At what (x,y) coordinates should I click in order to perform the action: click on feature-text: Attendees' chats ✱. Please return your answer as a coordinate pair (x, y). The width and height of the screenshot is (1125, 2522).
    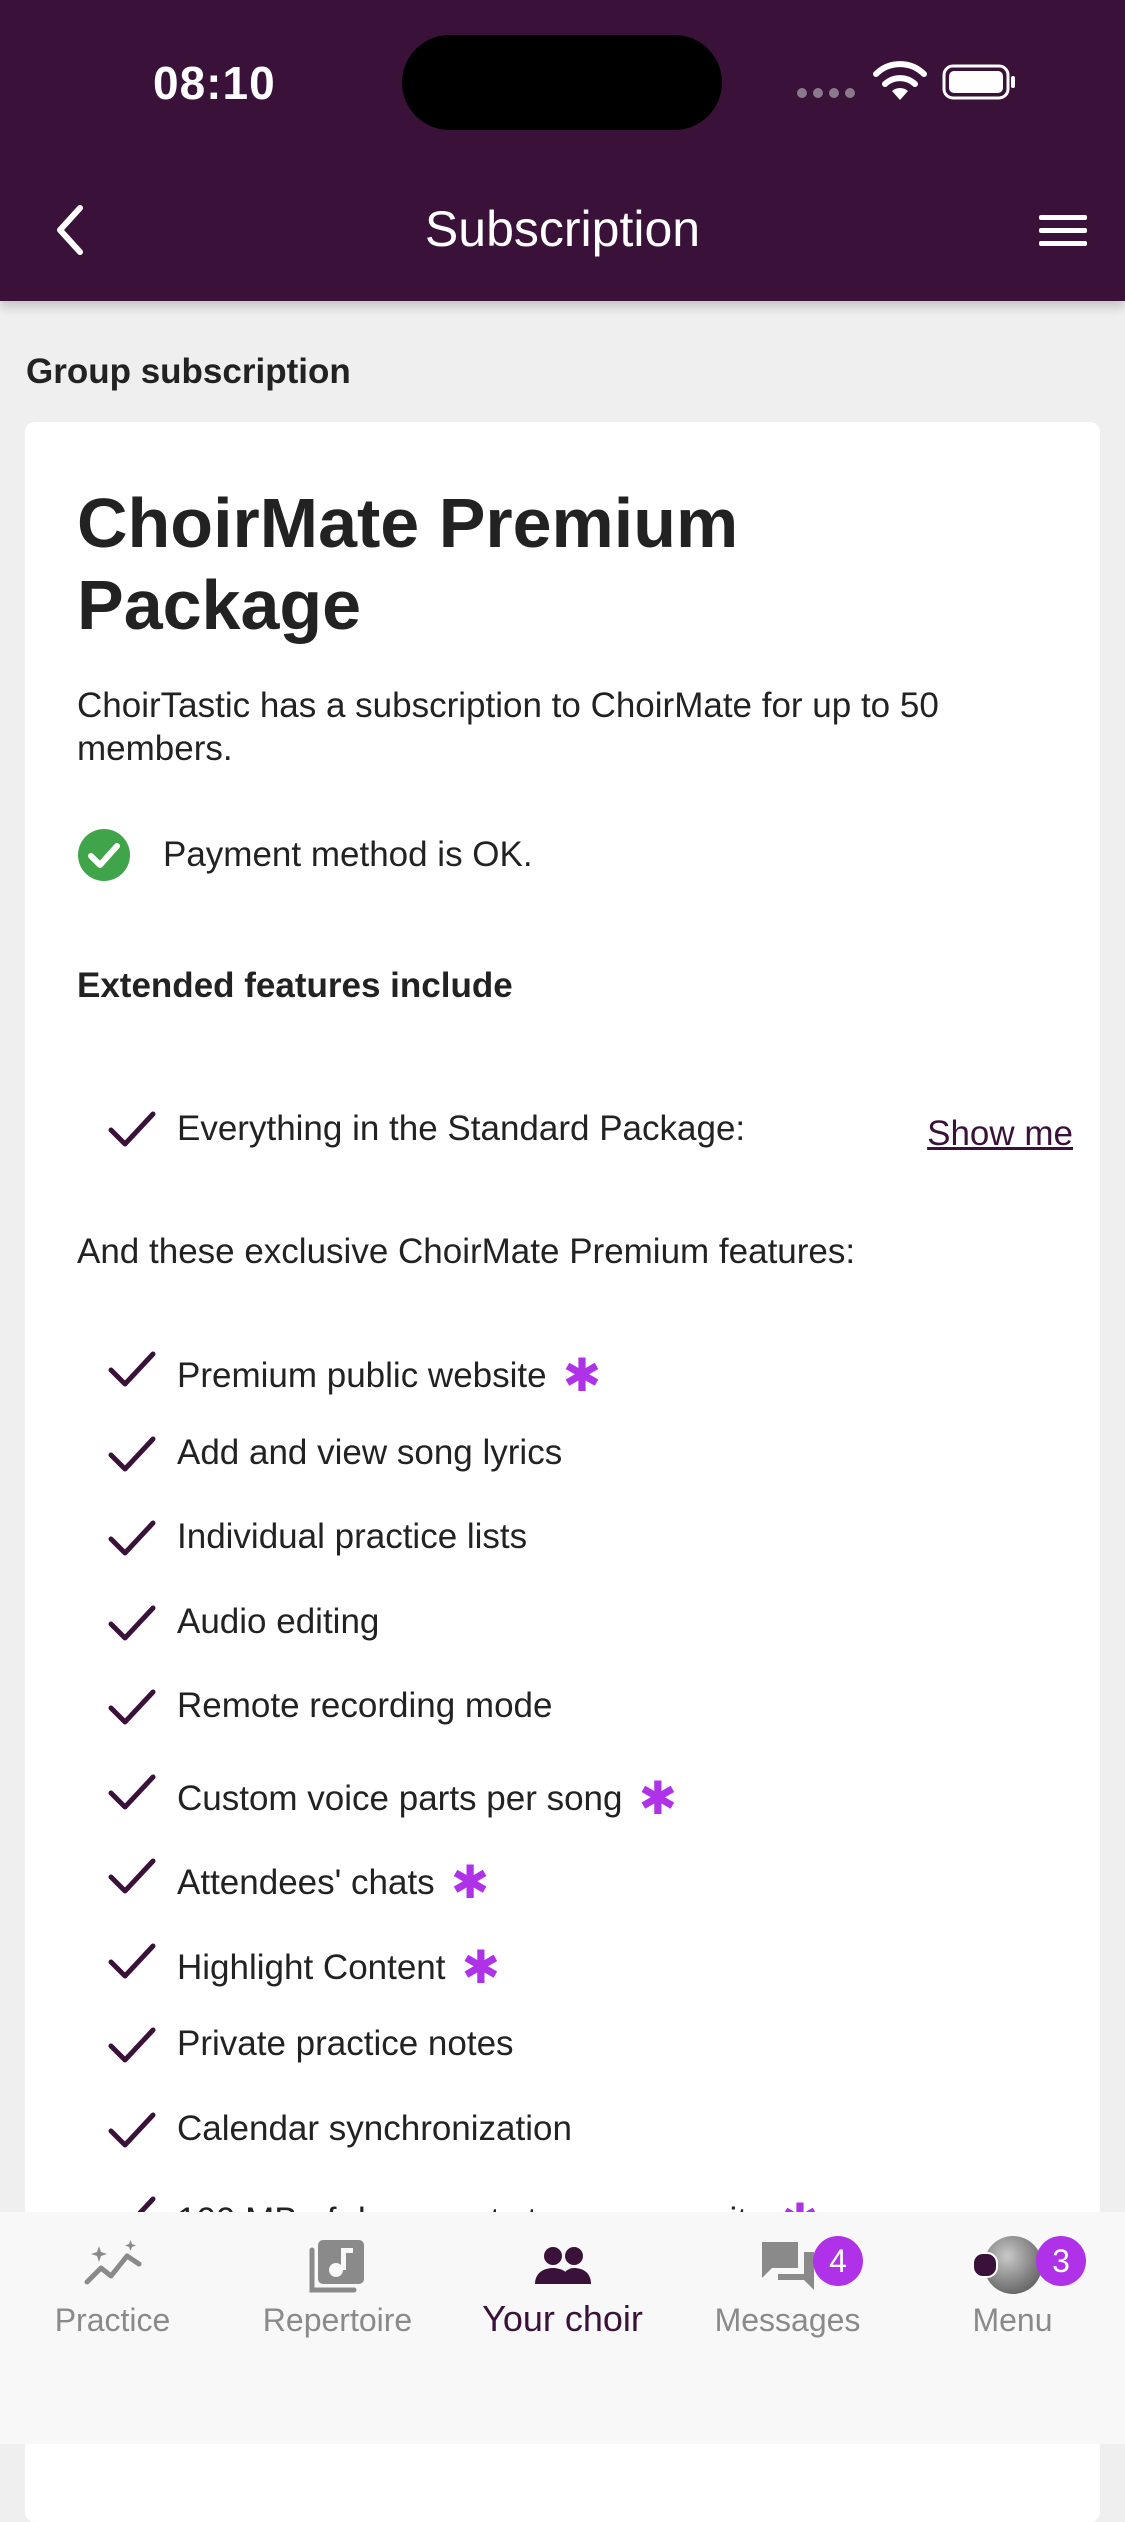
    Looking at the image, I should click on (333, 1882).